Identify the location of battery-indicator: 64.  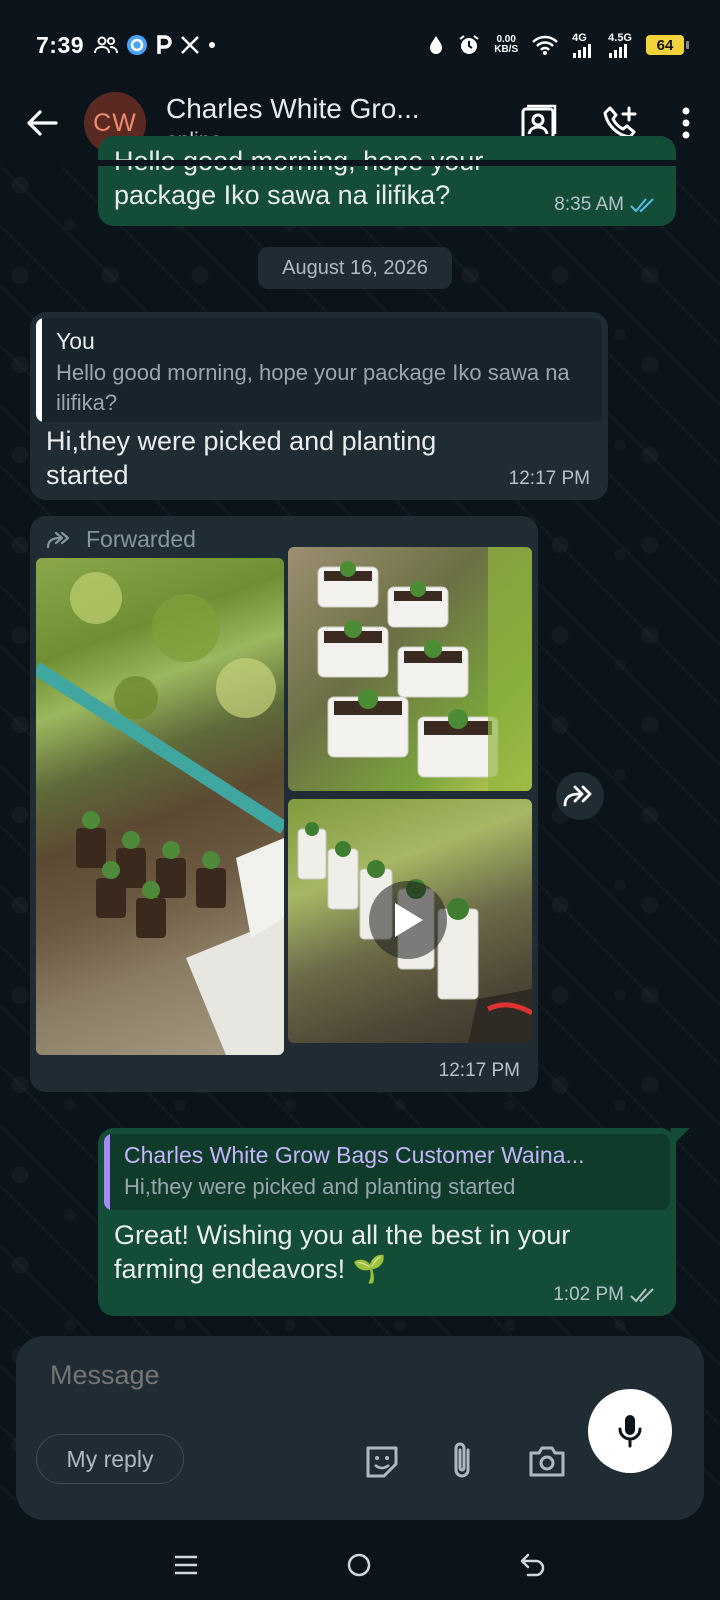
(667, 45).